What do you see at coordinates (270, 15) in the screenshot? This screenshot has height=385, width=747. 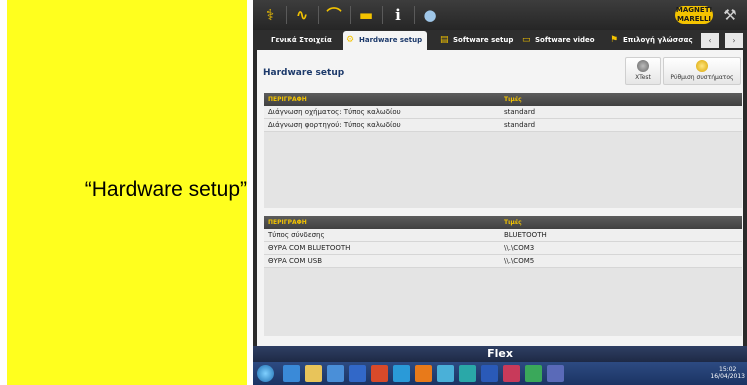 I see `vehicle-diagnosis-icon: ⚕` at bounding box center [270, 15].